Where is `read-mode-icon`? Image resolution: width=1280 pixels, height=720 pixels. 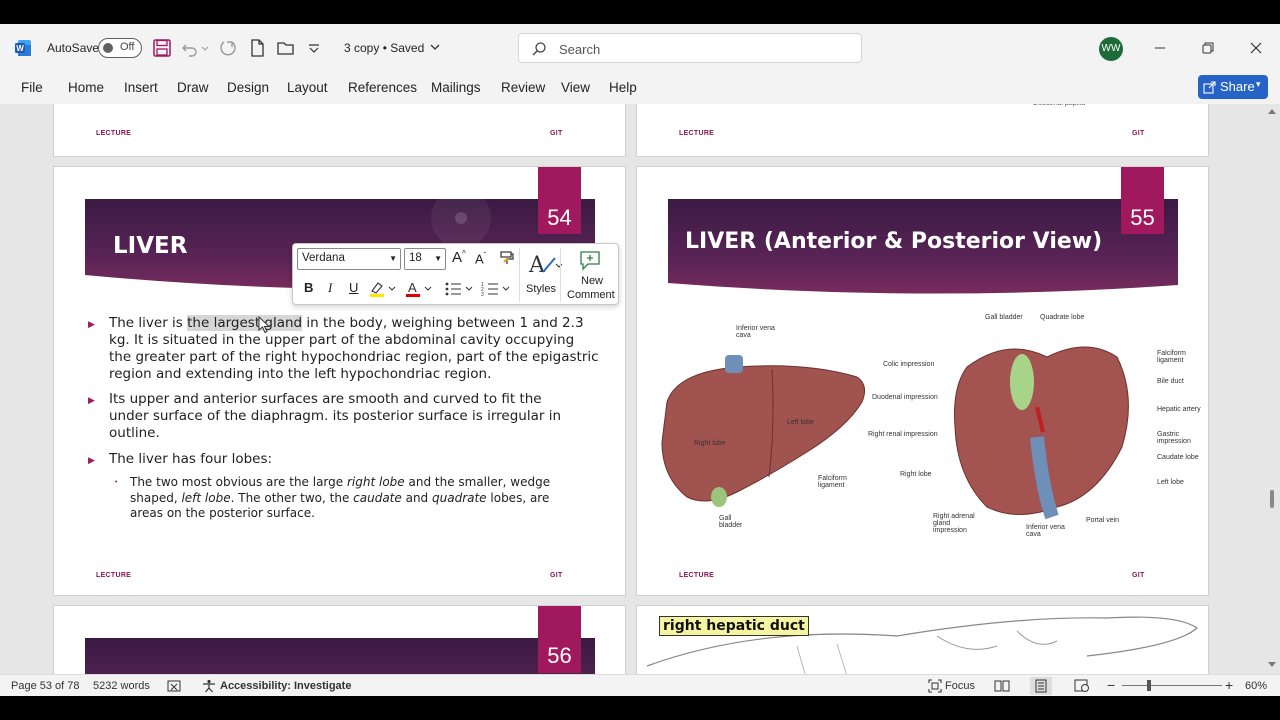 read-mode-icon is located at coordinates (1002, 686).